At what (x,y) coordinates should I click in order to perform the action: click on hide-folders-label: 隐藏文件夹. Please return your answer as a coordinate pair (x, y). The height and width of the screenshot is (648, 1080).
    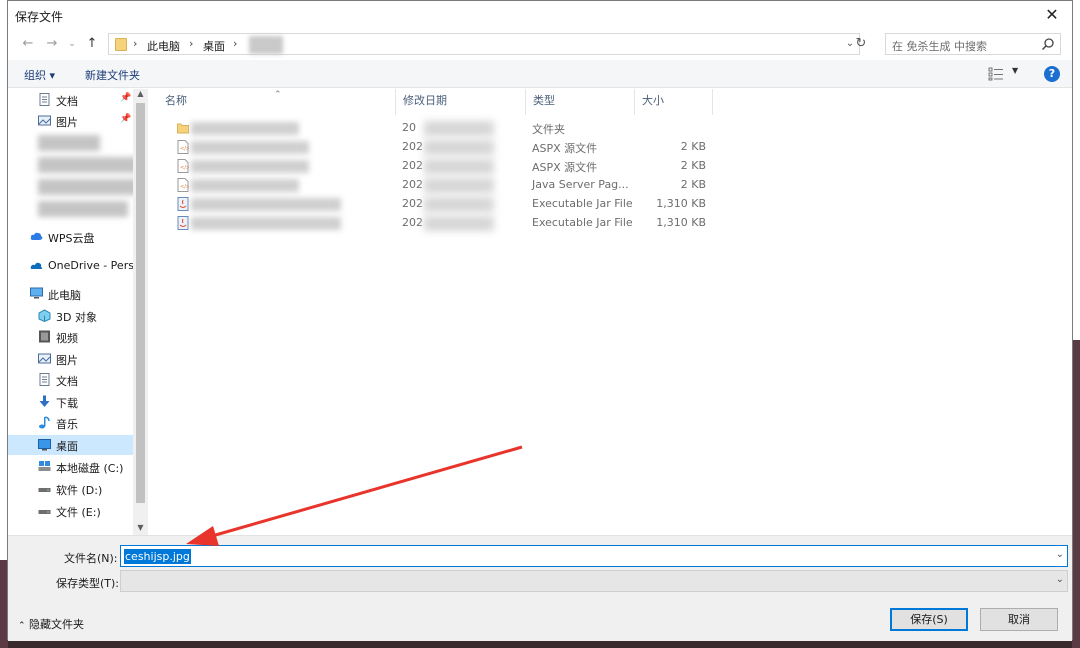
    Looking at the image, I should click on (57, 624).